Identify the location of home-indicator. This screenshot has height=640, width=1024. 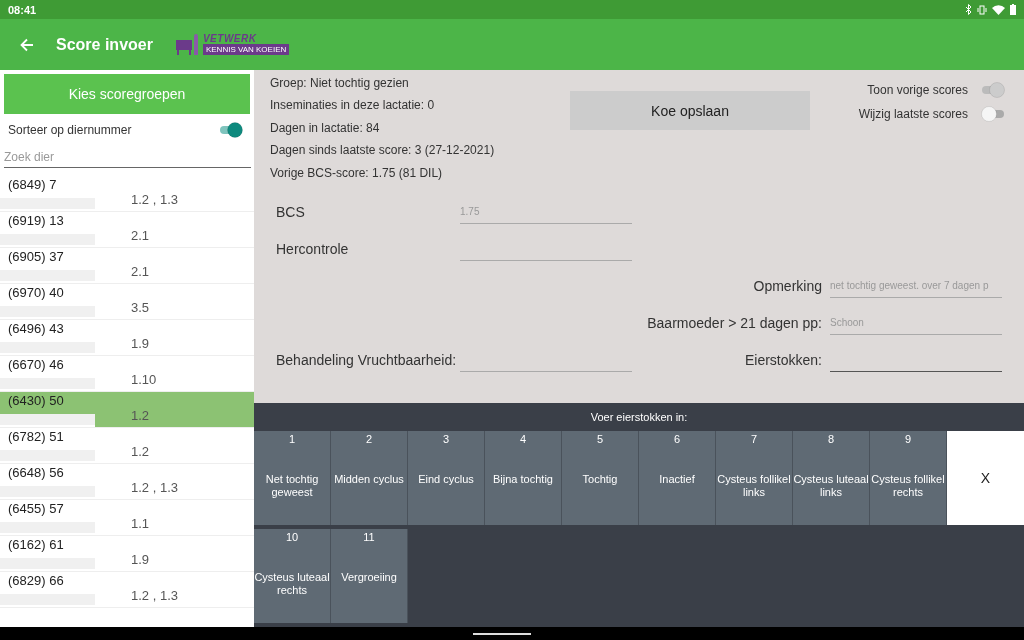
(502, 633).